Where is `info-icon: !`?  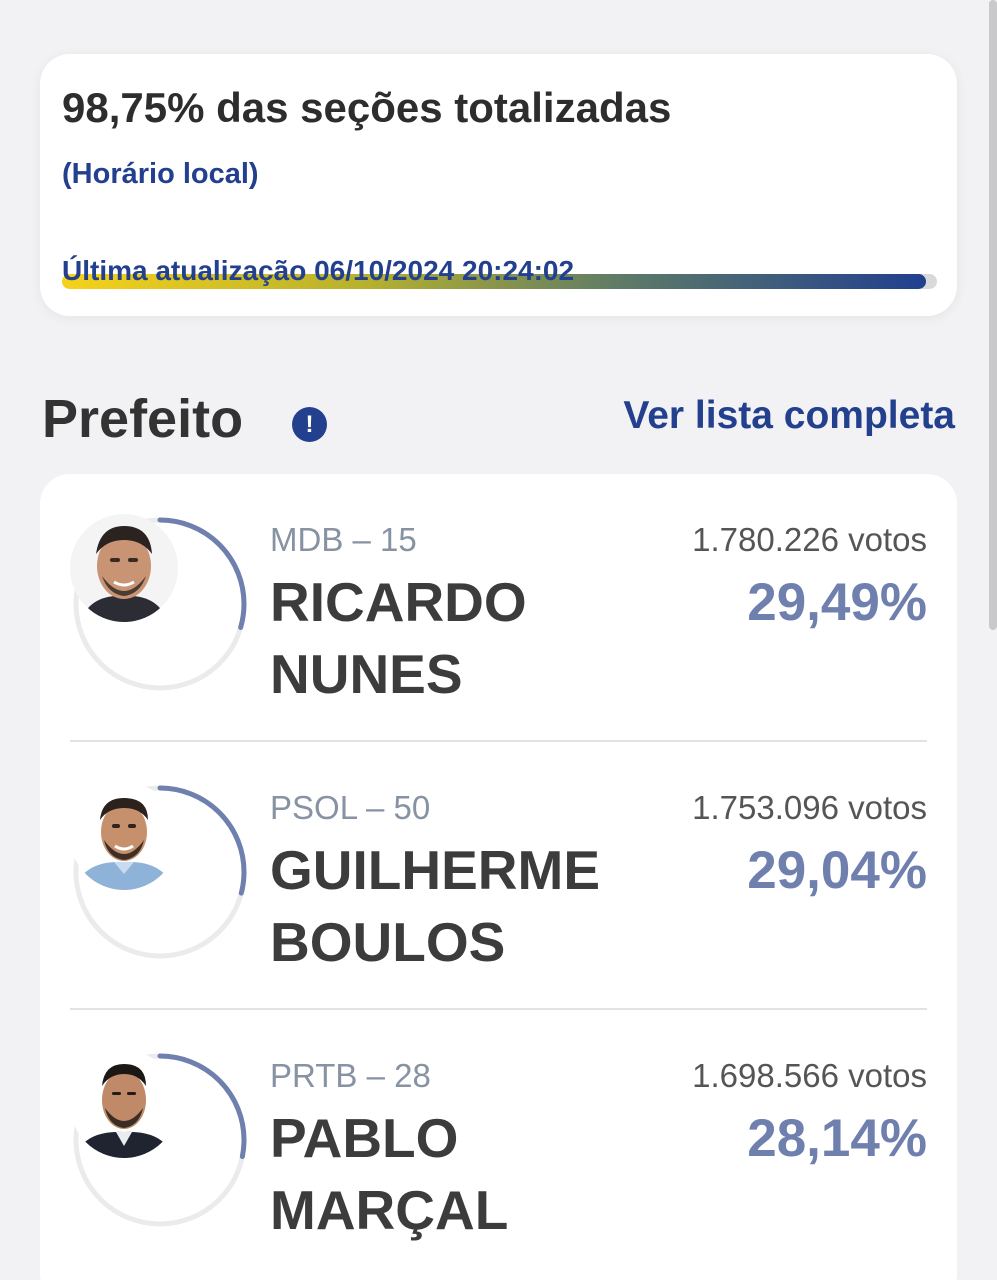
info-icon: ! is located at coordinates (309, 424).